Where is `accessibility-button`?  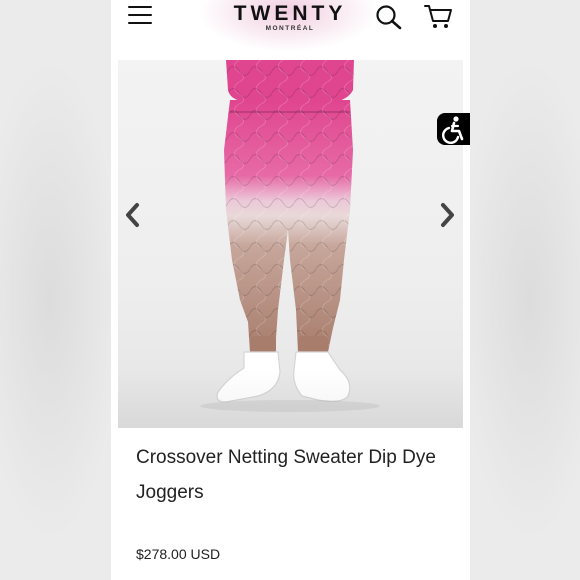 accessibility-button is located at coordinates (453, 129).